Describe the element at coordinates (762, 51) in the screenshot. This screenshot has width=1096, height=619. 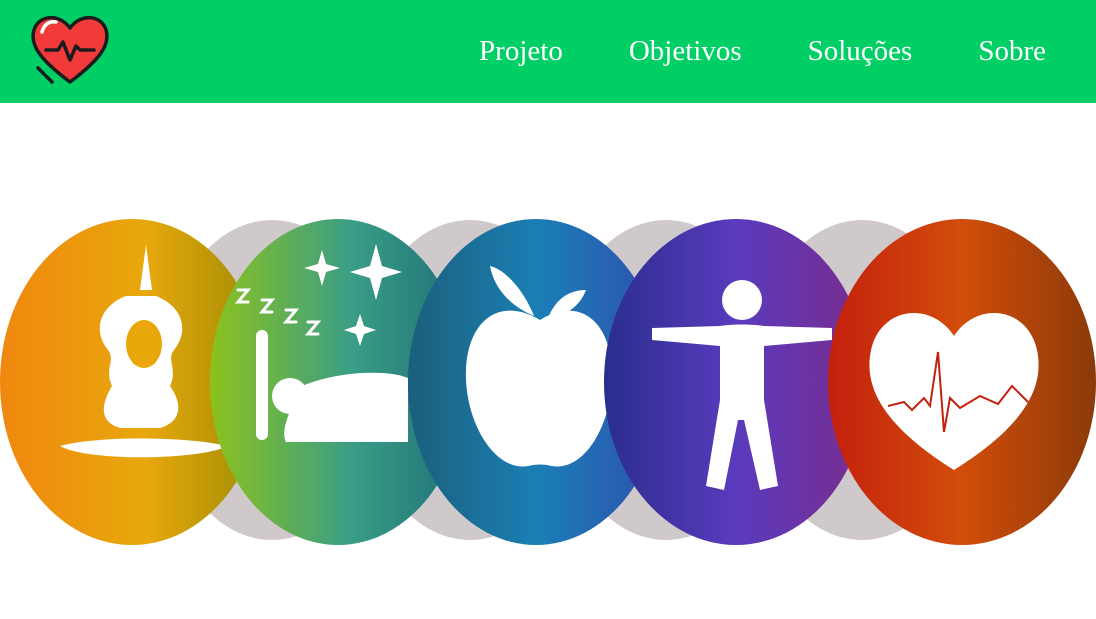
I see `main-nav: Projeto Objetivos Soluções Sobre` at that location.